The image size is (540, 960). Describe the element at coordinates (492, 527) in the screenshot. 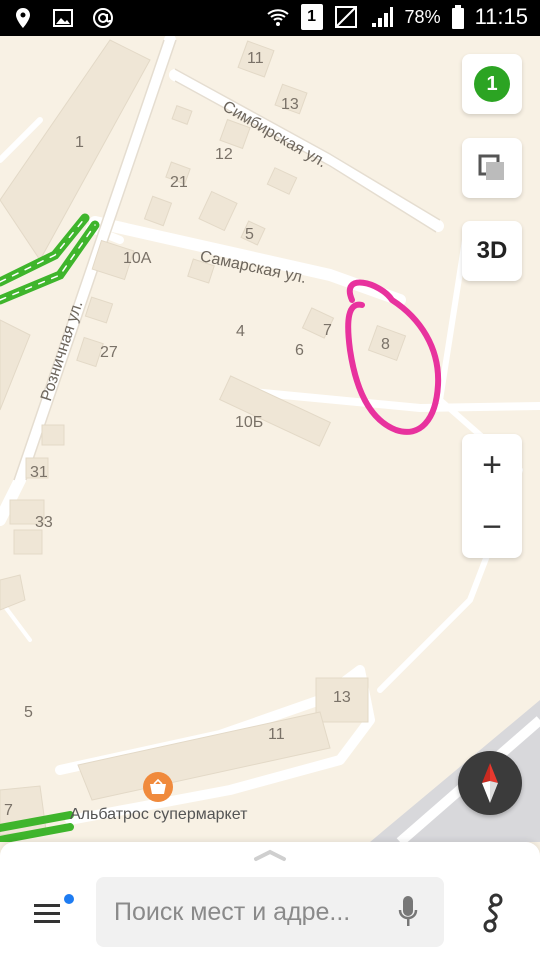

I see `zoom-out-button: −` at that location.